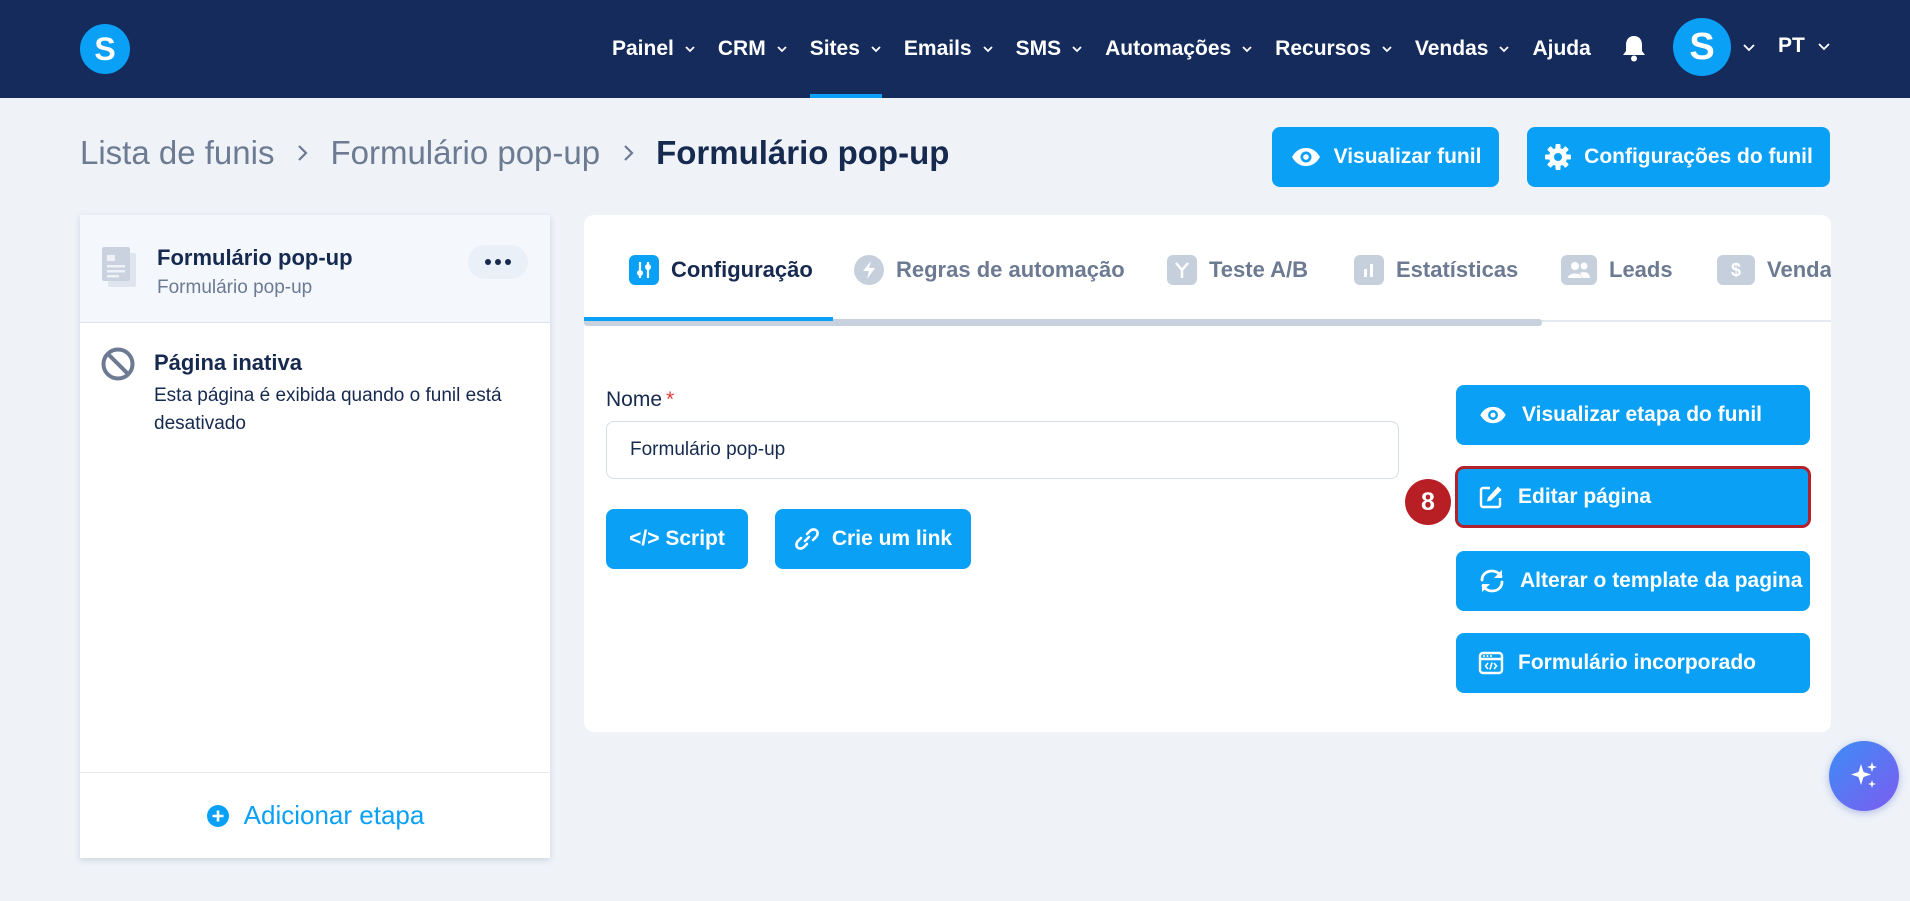 Image resolution: width=1910 pixels, height=901 pixels. I want to click on tab-estatisticas: Estatísticas, so click(1436, 270).